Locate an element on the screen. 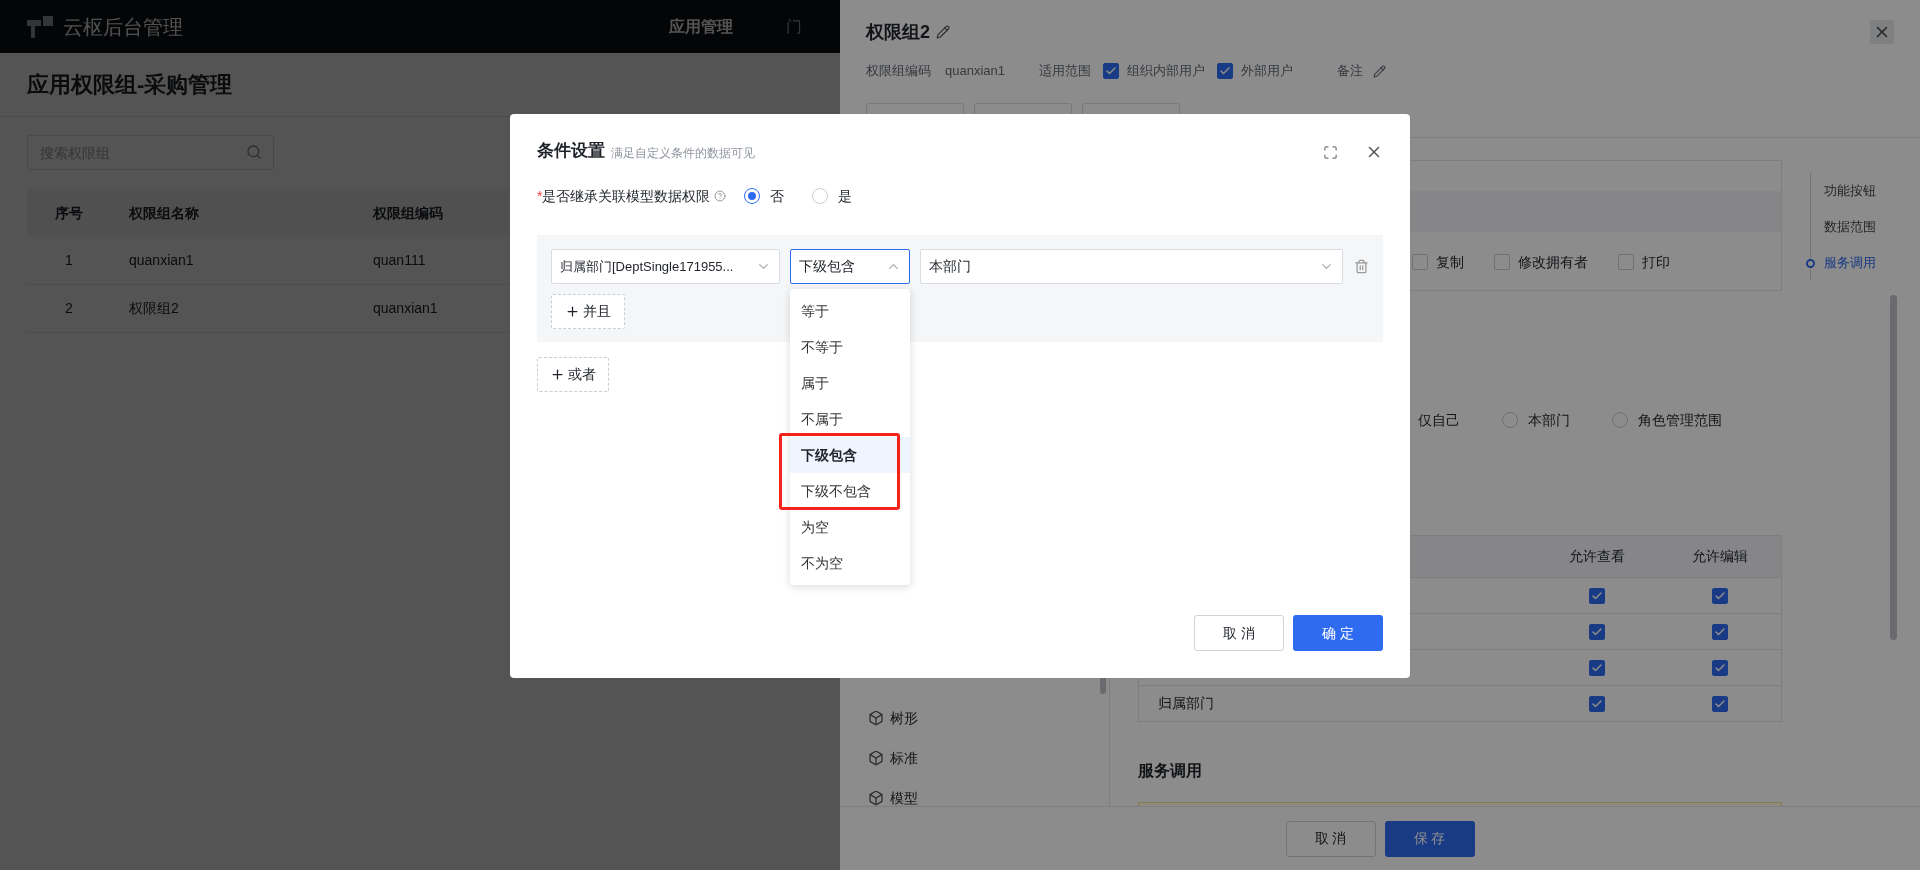 The image size is (1920, 870). table-cell: 1 is located at coordinates (69, 260).